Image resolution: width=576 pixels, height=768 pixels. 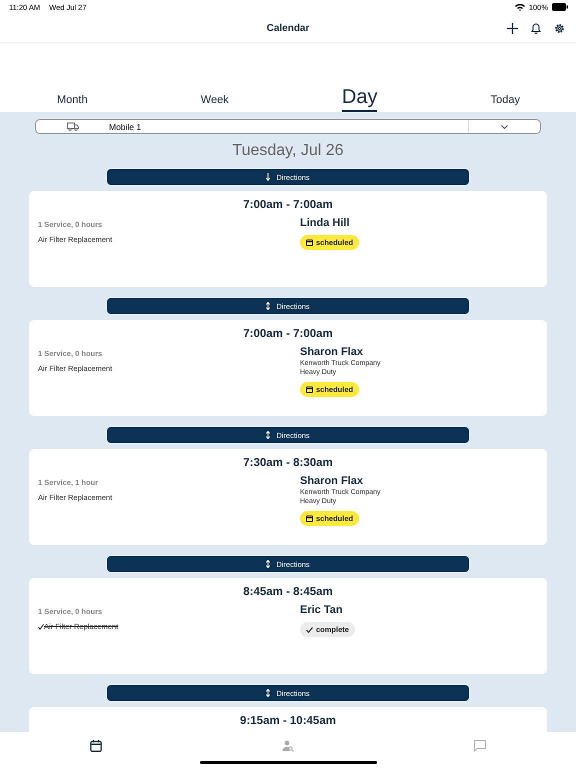 I want to click on settings-icon, so click(x=559, y=28).